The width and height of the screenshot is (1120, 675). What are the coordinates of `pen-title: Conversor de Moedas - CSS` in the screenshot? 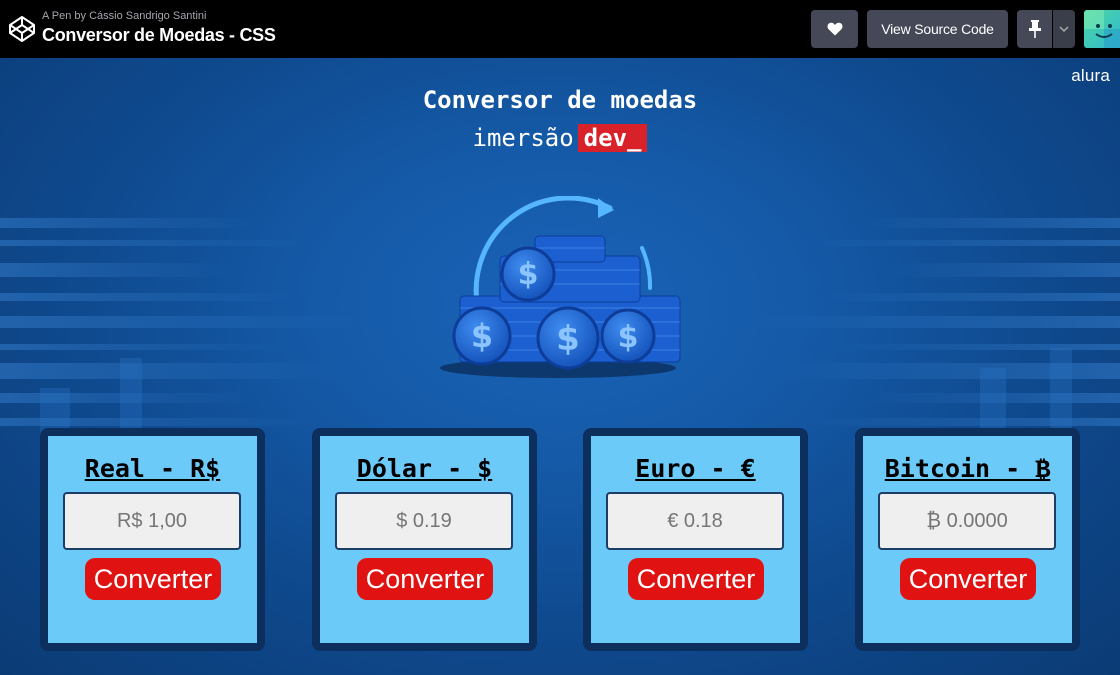 It's located at (159, 35).